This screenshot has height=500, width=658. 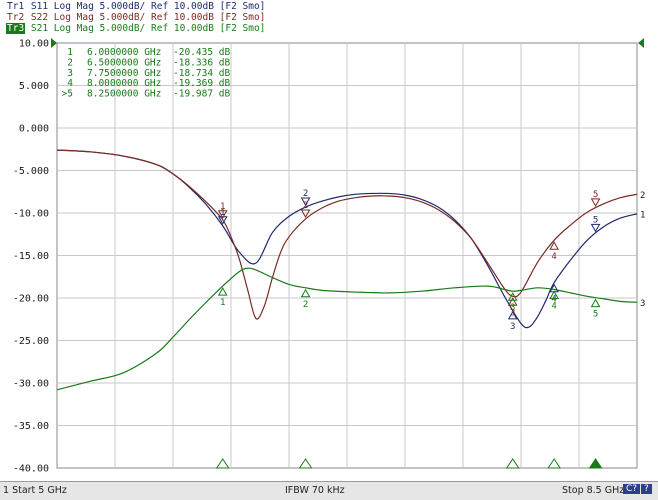 I want to click on y-tick-label: 5.000, so click(x=34, y=86).